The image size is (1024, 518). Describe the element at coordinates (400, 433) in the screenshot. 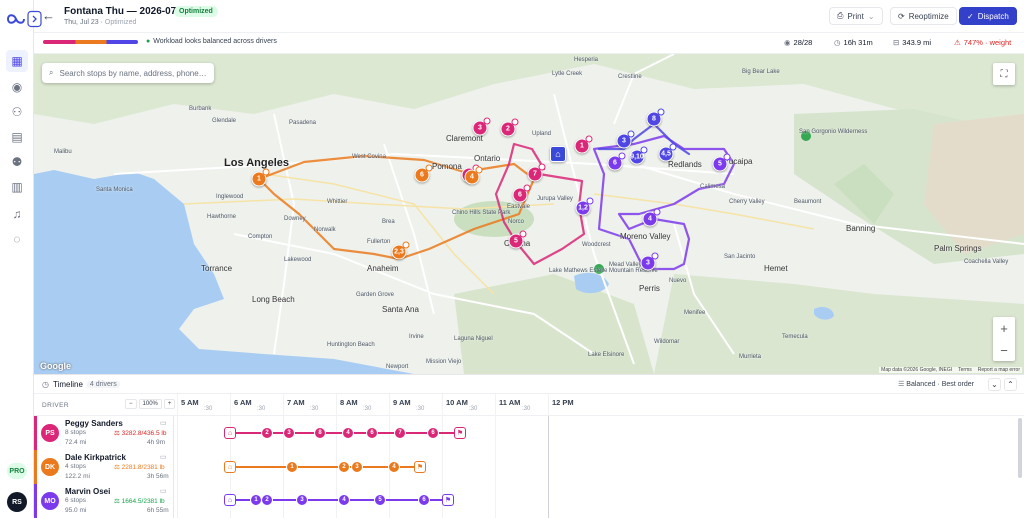

I see `timeline-stop: 7` at that location.